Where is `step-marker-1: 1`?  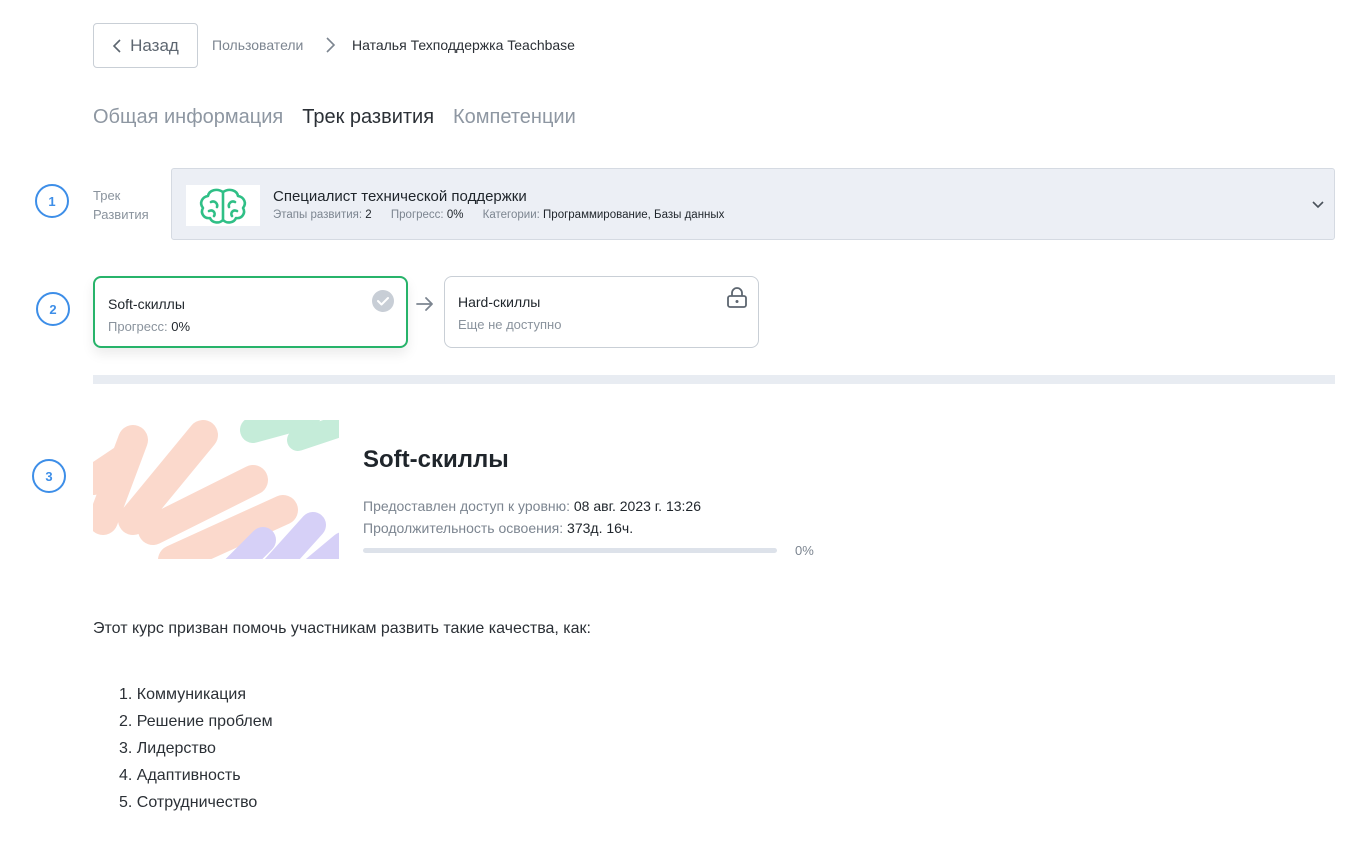 step-marker-1: 1 is located at coordinates (52, 201).